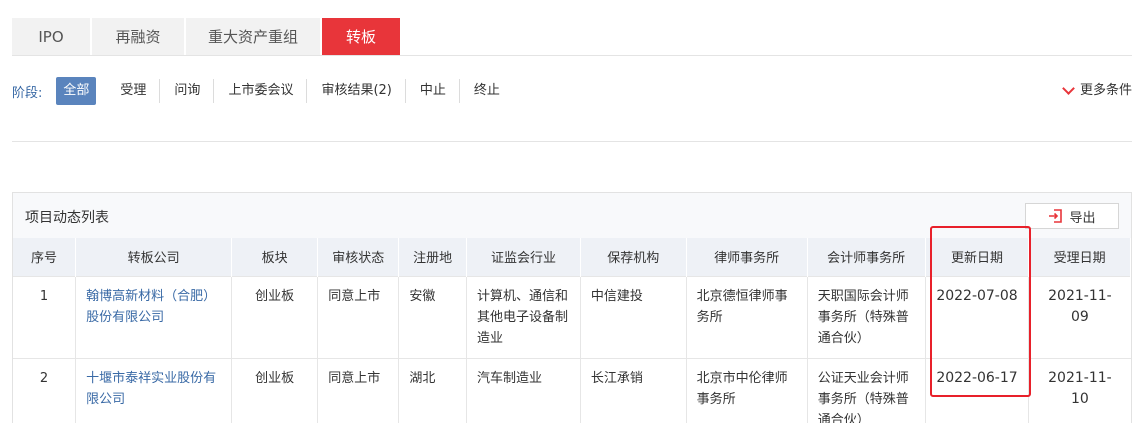  Describe the element at coordinates (261, 91) in the screenshot. I see `stage-listing-committee: 上市委会议` at that location.